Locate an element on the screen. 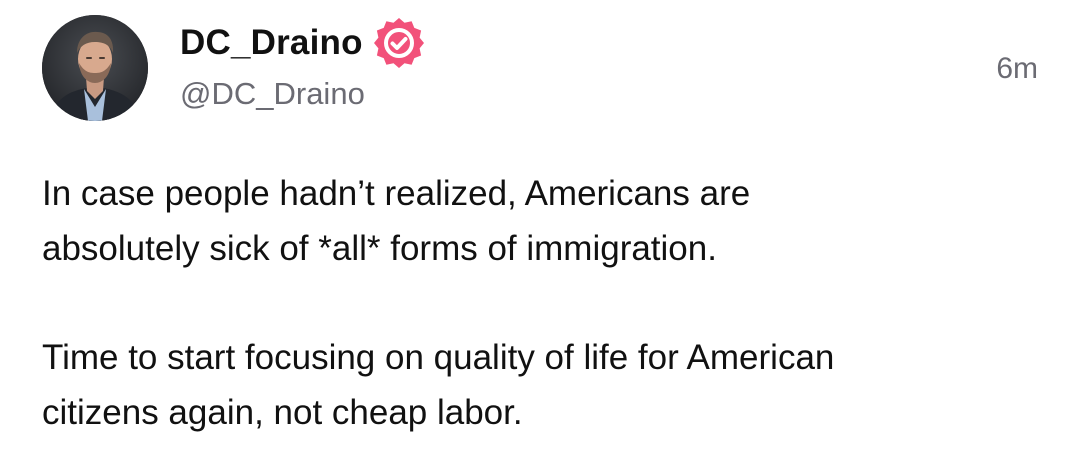 This screenshot has width=1080, height=469. author-display-name: DC_Draino is located at coordinates (271, 43).